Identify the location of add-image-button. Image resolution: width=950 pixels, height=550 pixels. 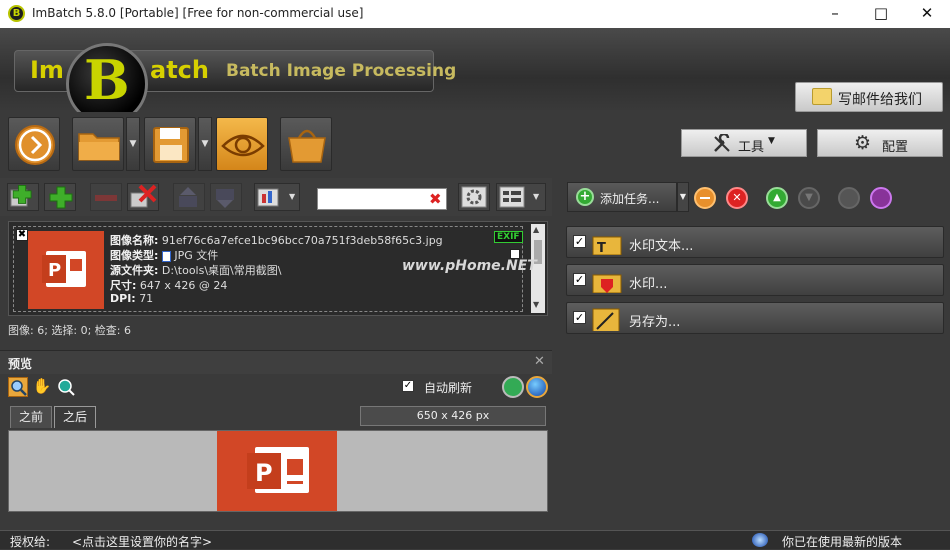
(23, 197).